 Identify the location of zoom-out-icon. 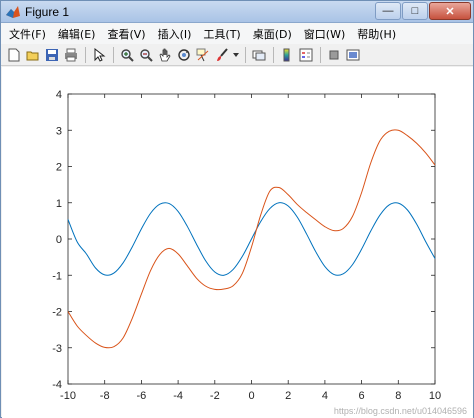
(146, 55).